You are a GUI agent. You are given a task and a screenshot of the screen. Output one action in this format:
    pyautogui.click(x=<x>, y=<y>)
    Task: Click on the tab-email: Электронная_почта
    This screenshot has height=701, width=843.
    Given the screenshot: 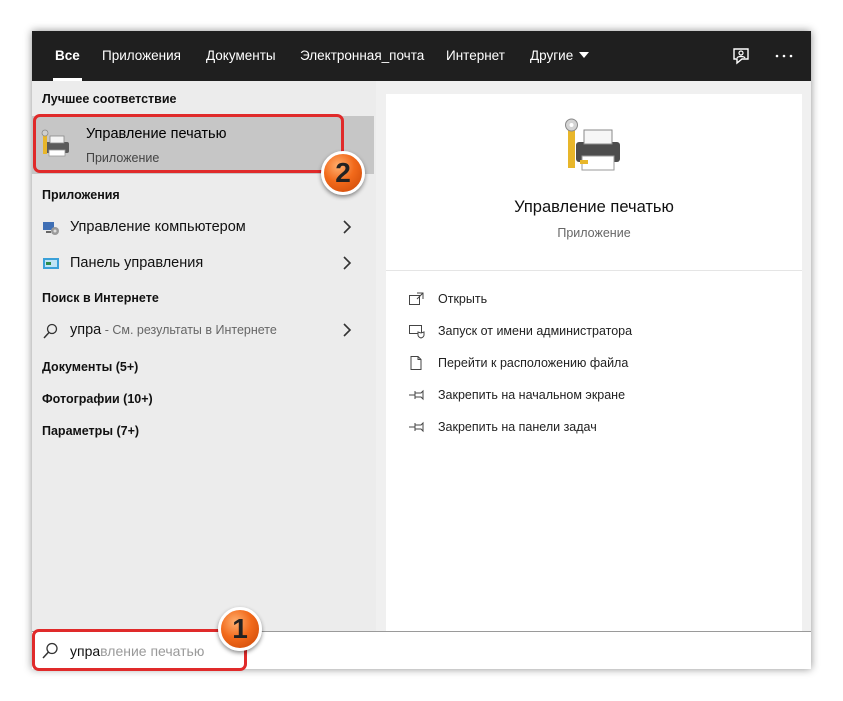 What is the action you would take?
    pyautogui.click(x=362, y=56)
    